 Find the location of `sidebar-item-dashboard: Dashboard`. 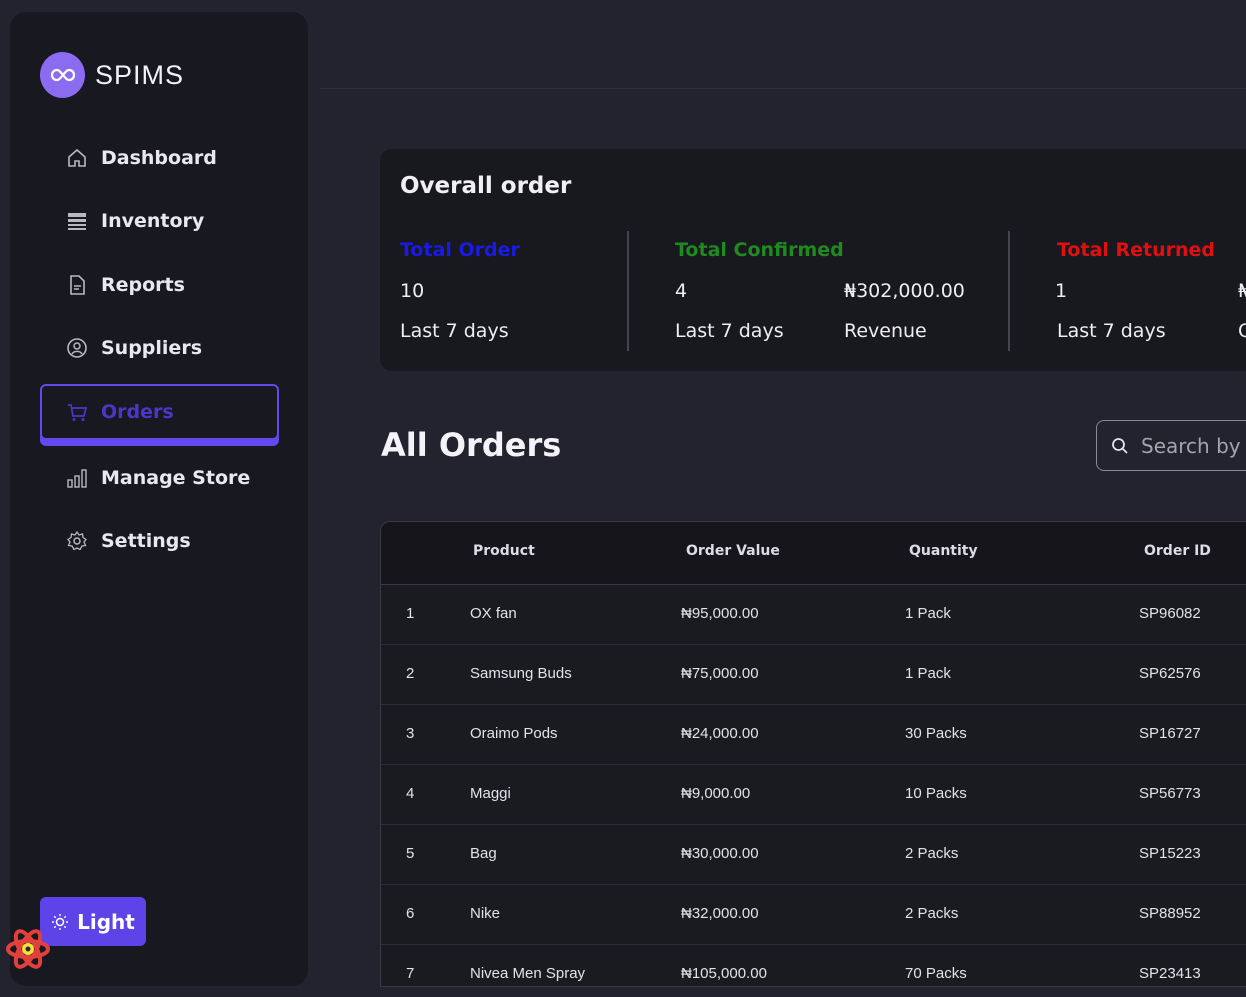

sidebar-item-dashboard: Dashboard is located at coordinates (159, 158).